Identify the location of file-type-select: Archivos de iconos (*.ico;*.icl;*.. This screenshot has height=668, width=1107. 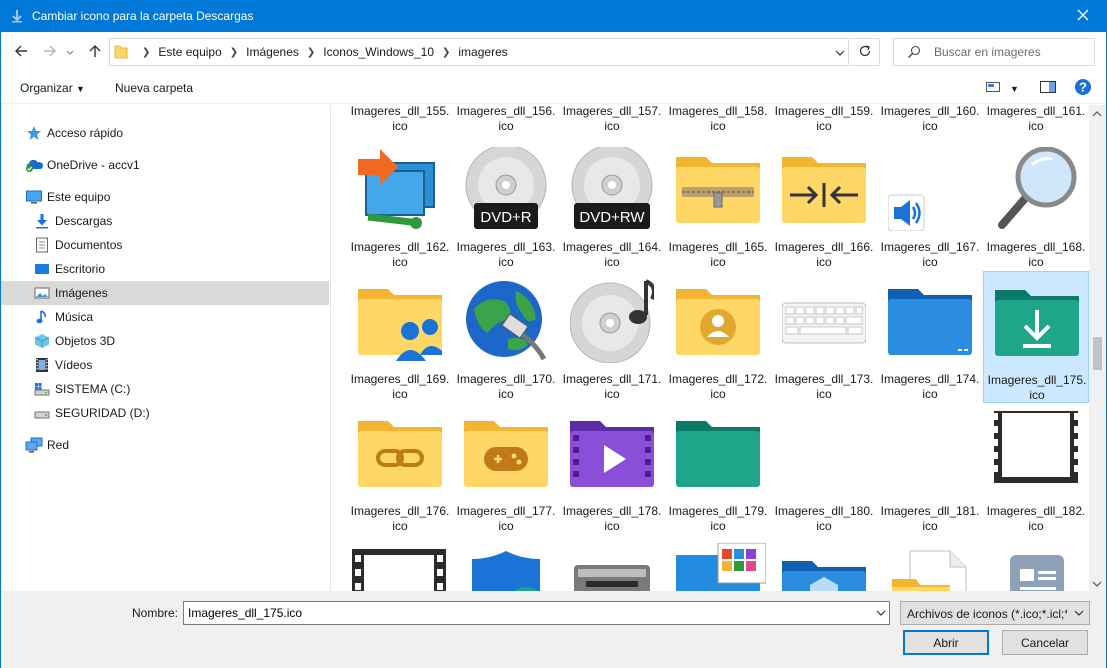
(995, 613).